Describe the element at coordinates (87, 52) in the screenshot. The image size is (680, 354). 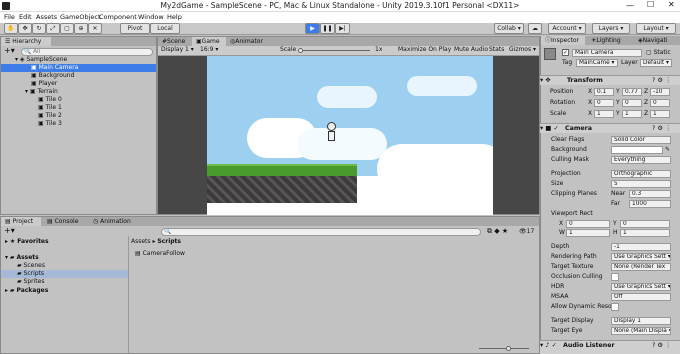
I see `hierarchy-search-input: 🔍 All` at that location.